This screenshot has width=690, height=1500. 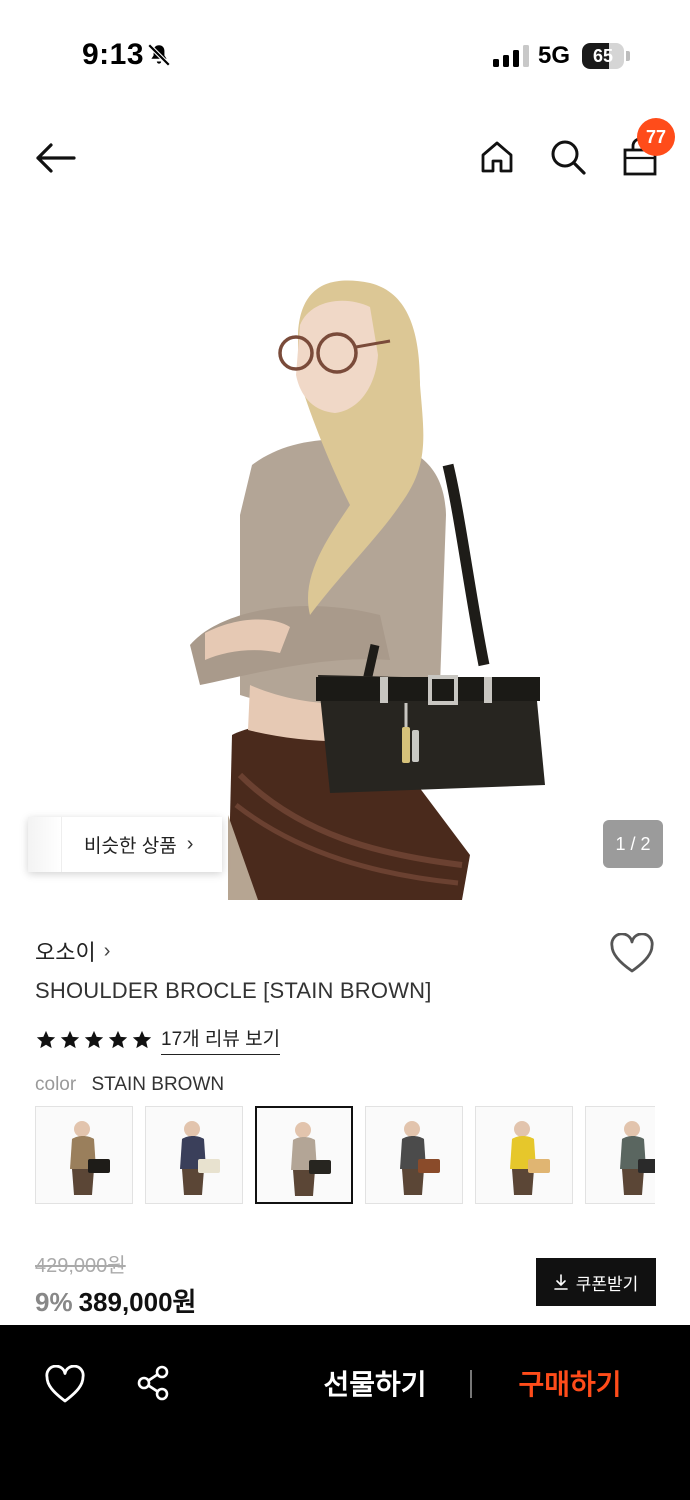 What do you see at coordinates (603, 56) in the screenshot?
I see `battery-level: 65` at bounding box center [603, 56].